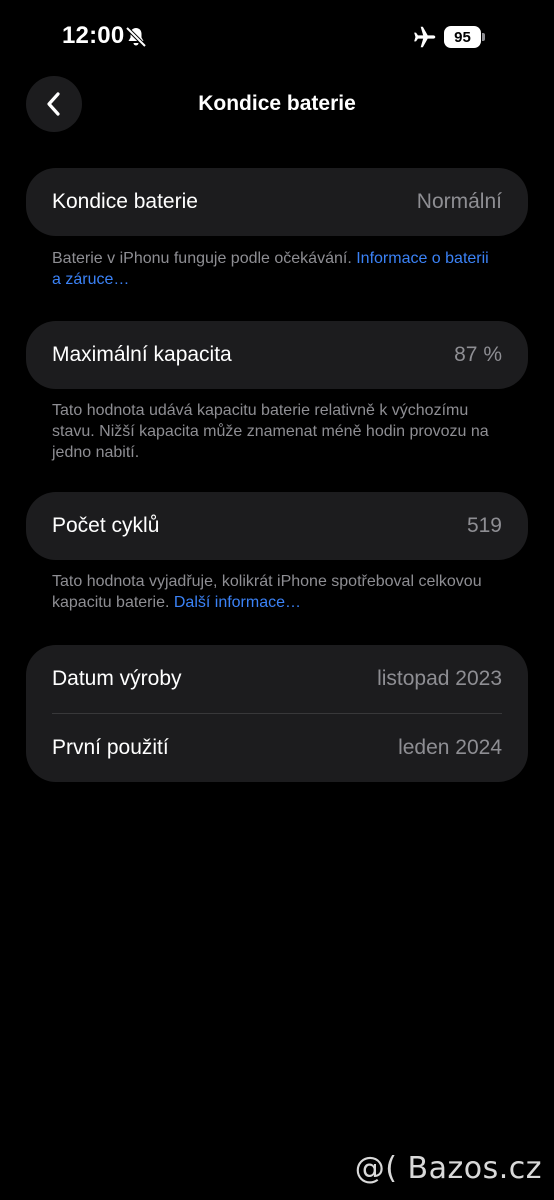  I want to click on manufacture-date-row: Datum výroby listopad 2023, so click(277, 679).